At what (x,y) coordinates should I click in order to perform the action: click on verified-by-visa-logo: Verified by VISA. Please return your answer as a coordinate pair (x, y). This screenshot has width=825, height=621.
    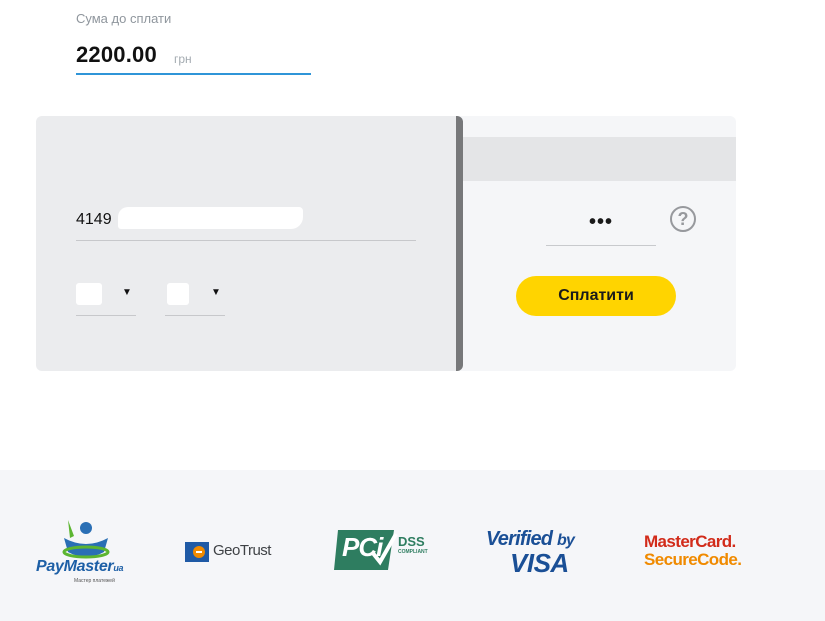
    Looking at the image, I should click on (539, 553).